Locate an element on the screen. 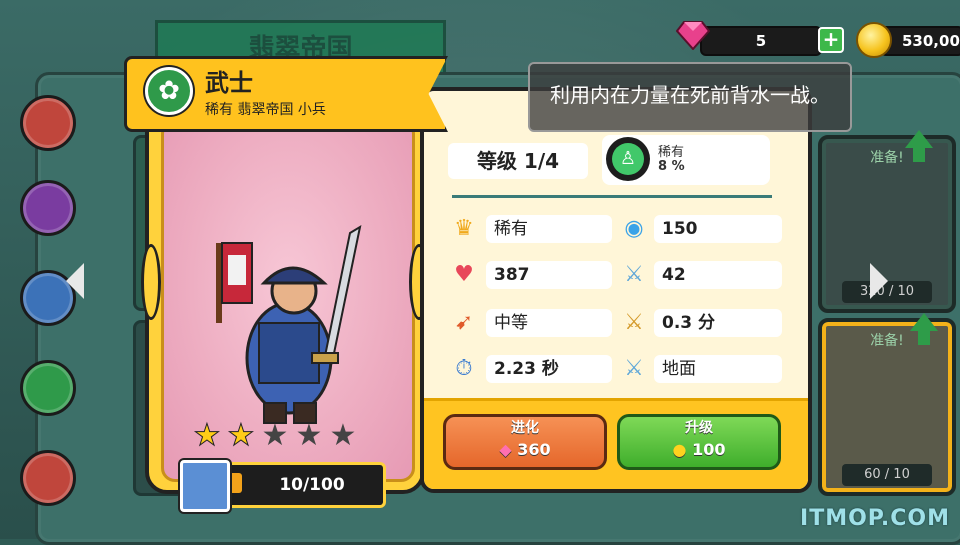 This screenshot has width=960, height=545. gem-icon is located at coordinates (693, 35).